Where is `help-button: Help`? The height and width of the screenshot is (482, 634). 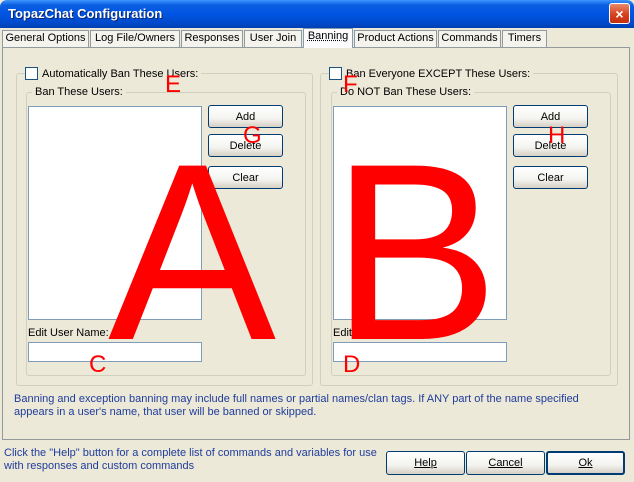 help-button: Help is located at coordinates (425, 463).